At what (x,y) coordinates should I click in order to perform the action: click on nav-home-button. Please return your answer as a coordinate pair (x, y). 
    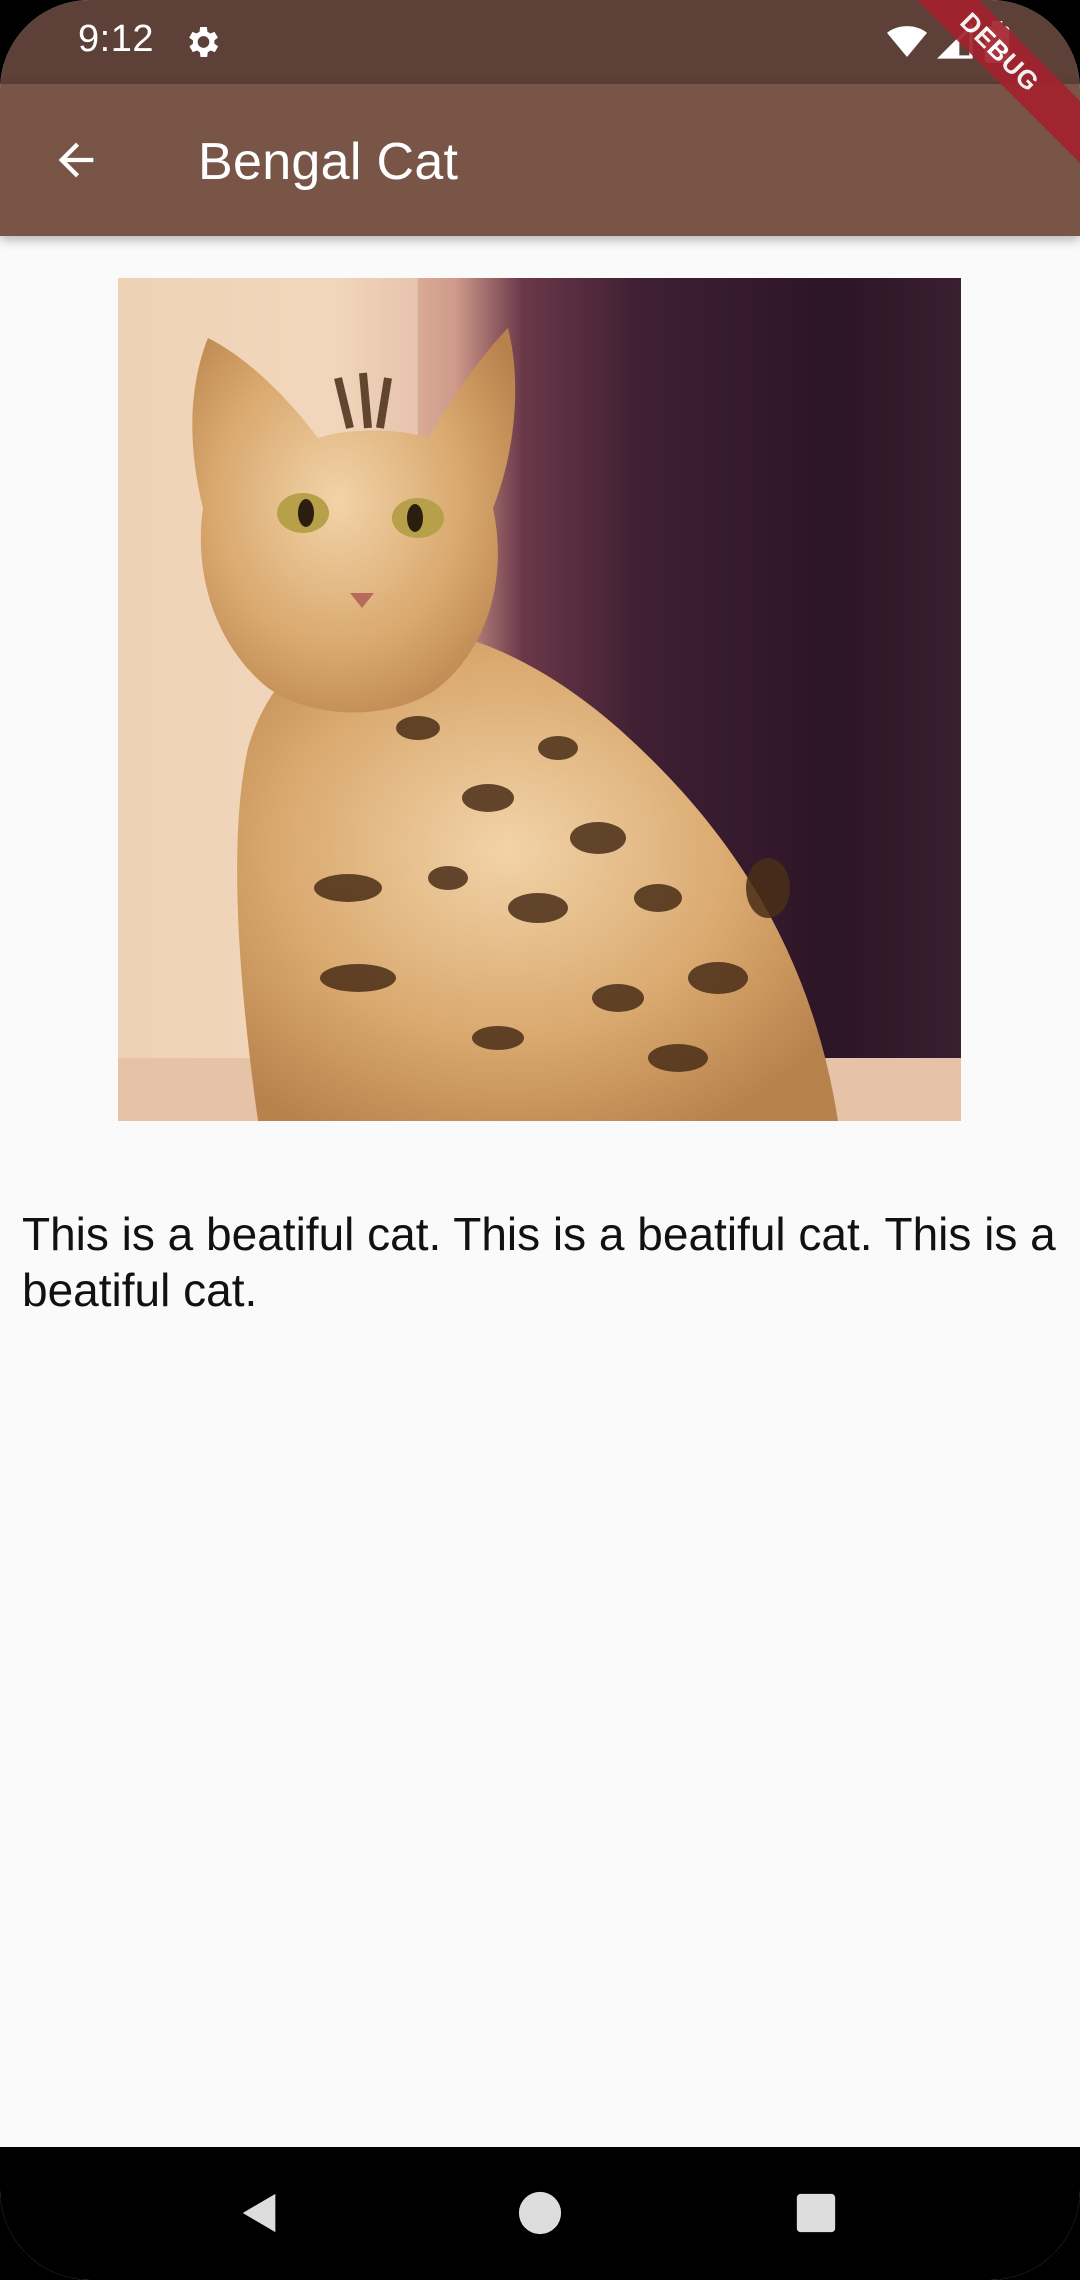
    Looking at the image, I should click on (540, 2213).